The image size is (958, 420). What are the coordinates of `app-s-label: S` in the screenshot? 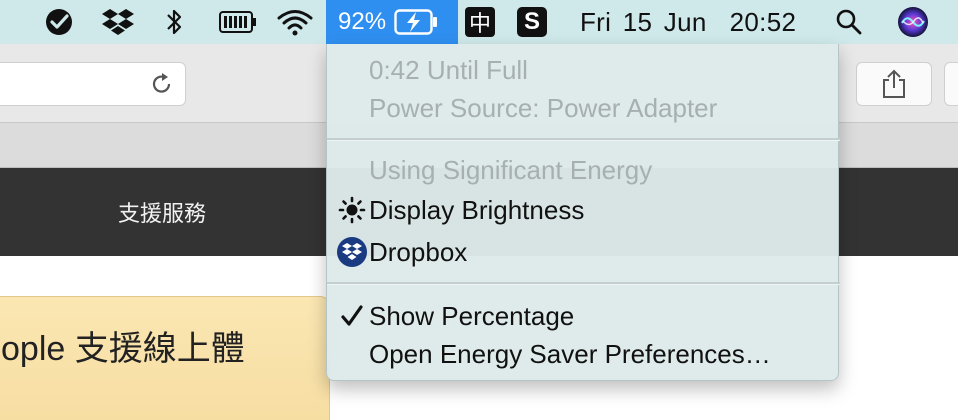 It's located at (532, 22).